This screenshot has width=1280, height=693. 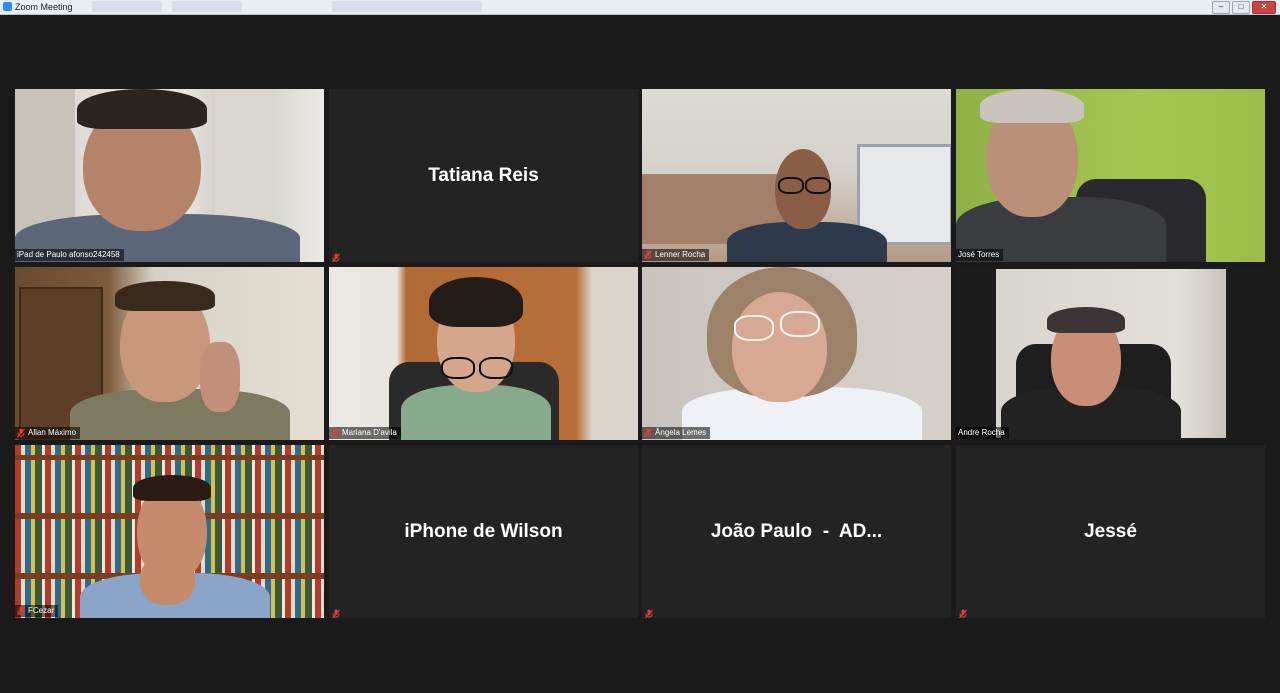 I want to click on participant-tile: FCezar, so click(x=169, y=531).